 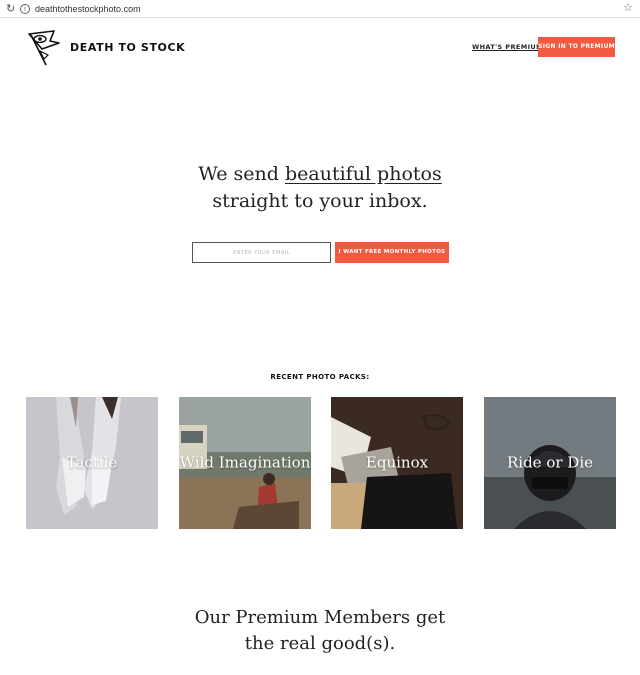 What do you see at coordinates (44, 48) in the screenshot?
I see `eye-flag-logo-icon` at bounding box center [44, 48].